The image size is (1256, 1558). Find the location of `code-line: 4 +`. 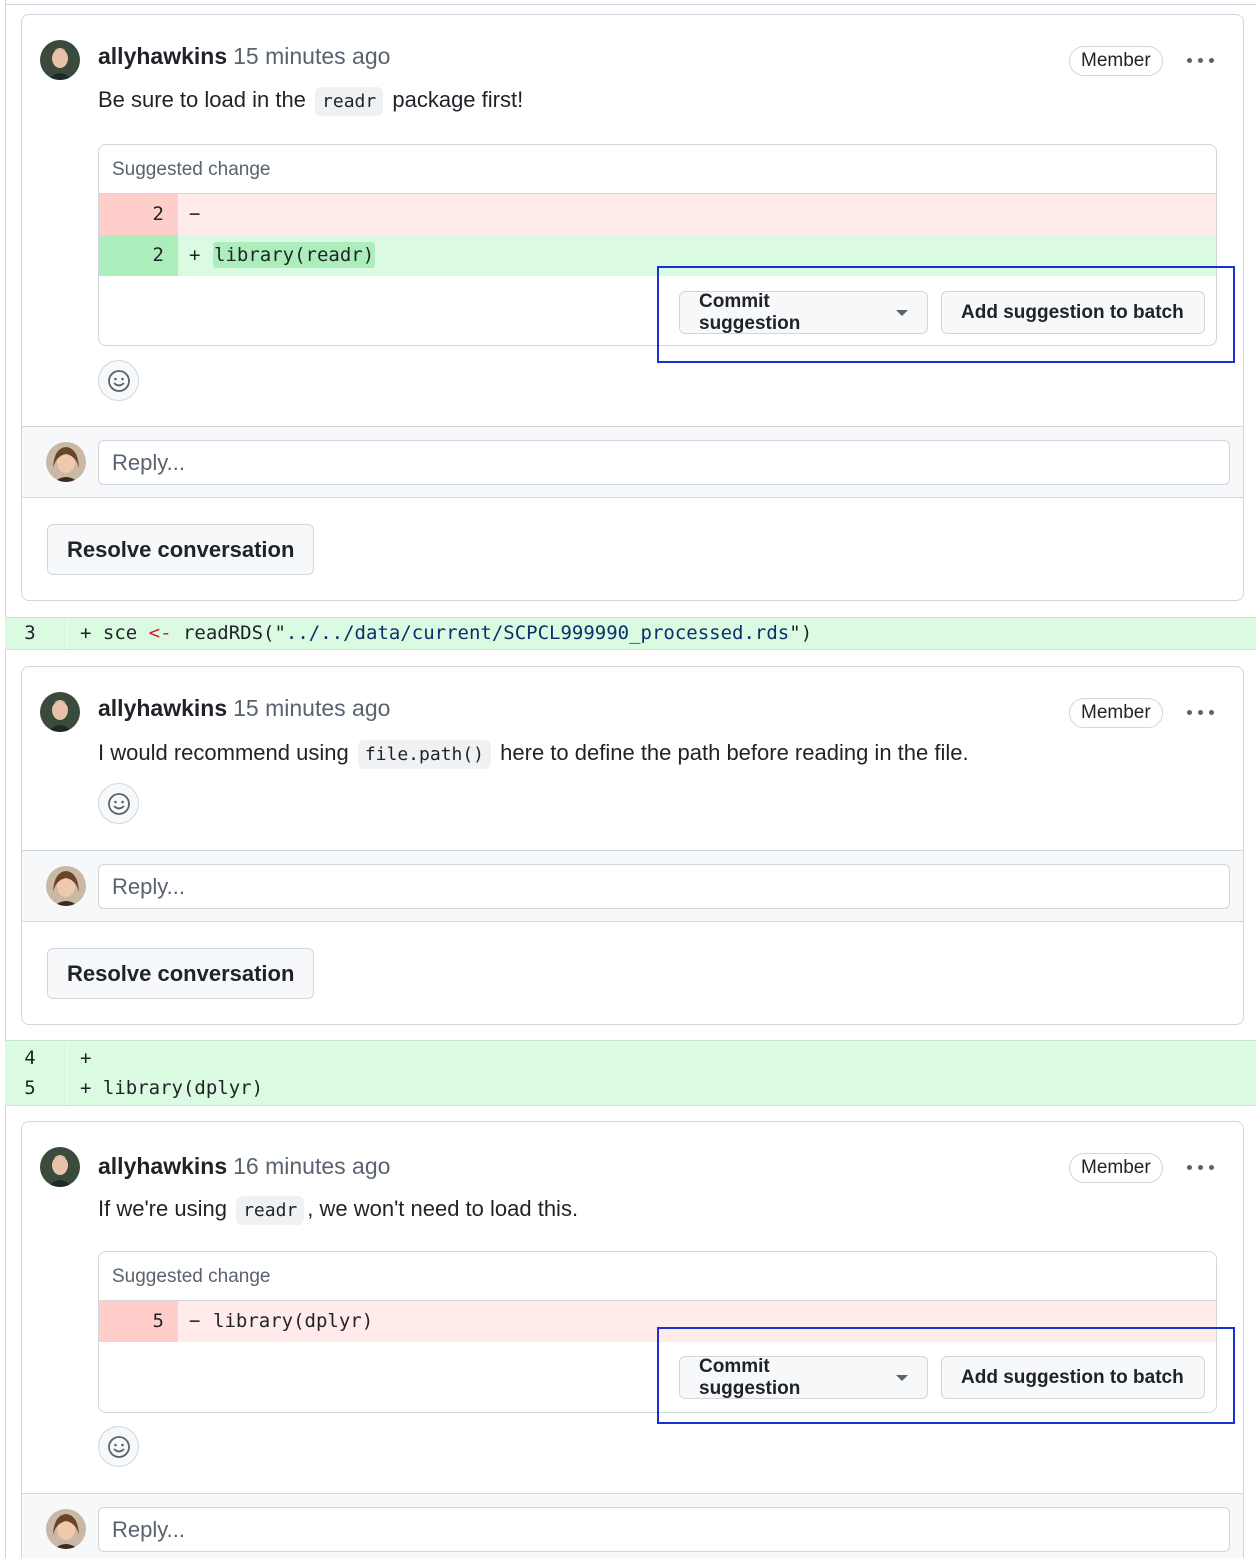

code-line: 4 + is located at coordinates (48, 1058).